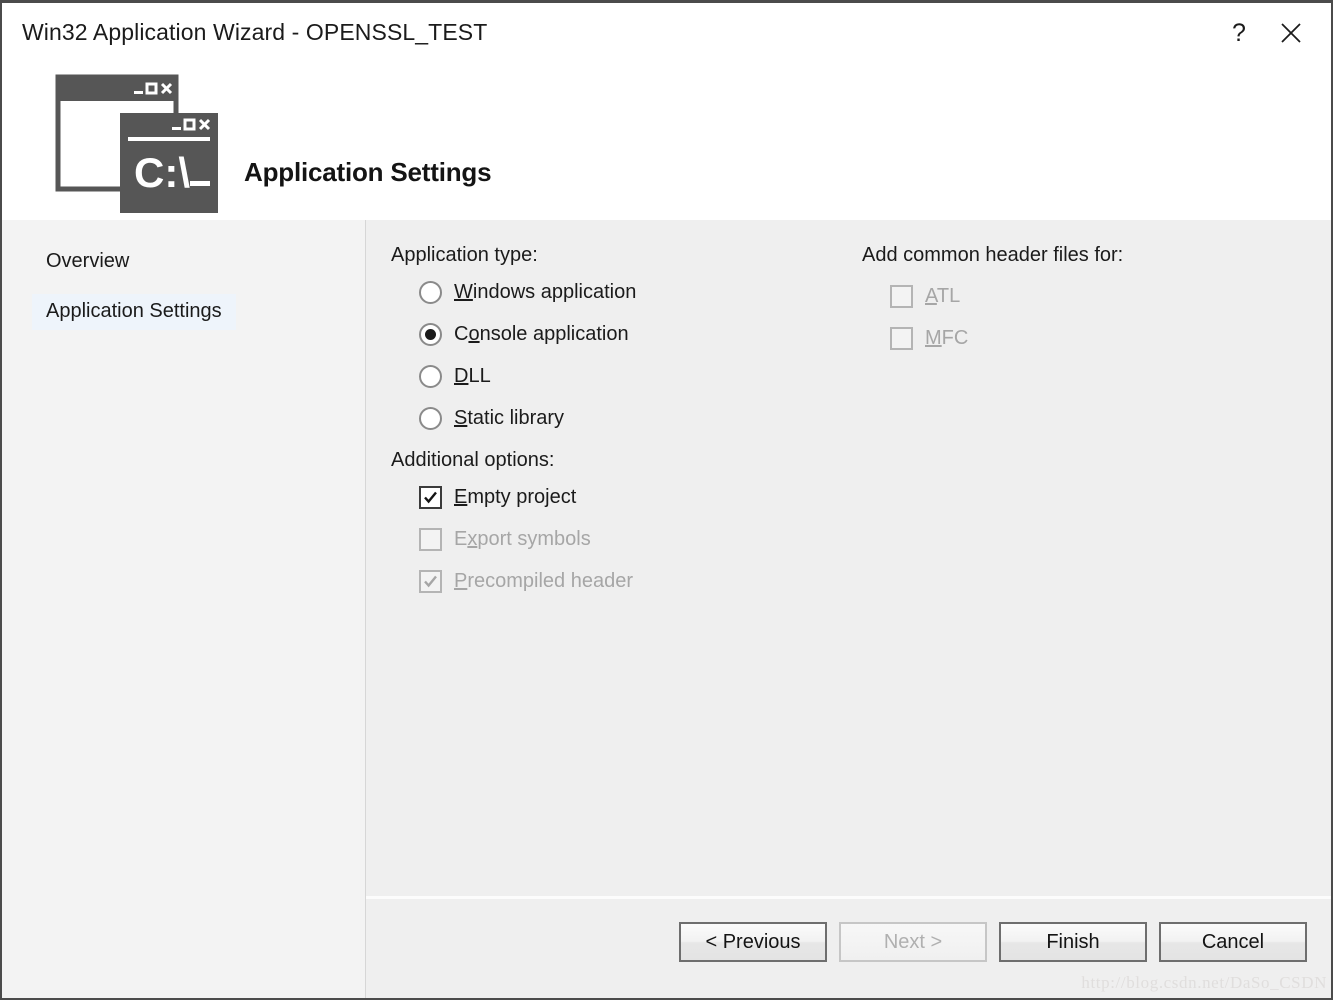  I want to click on next-button: Next >, so click(913, 942).